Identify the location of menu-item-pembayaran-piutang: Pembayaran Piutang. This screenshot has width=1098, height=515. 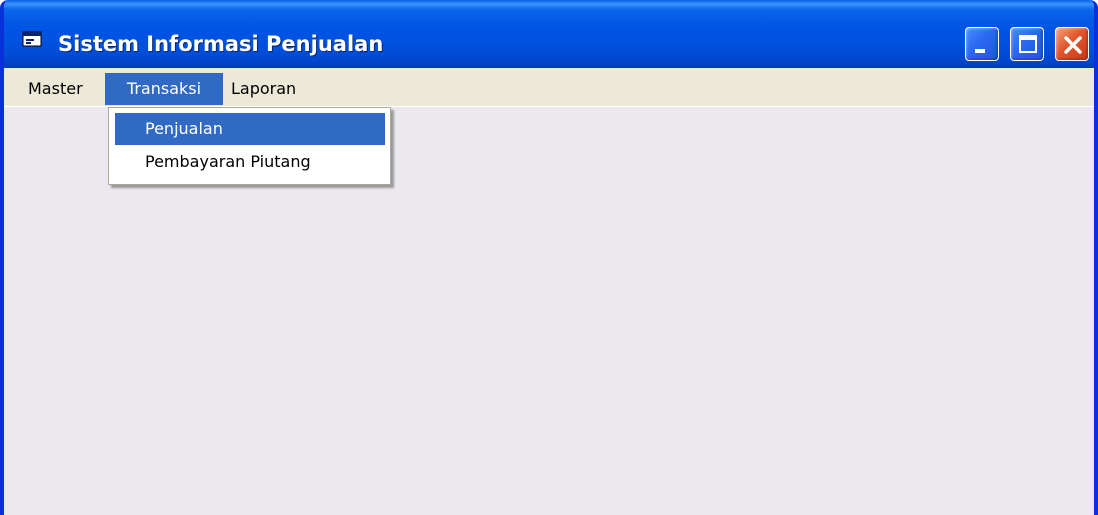
(250, 162).